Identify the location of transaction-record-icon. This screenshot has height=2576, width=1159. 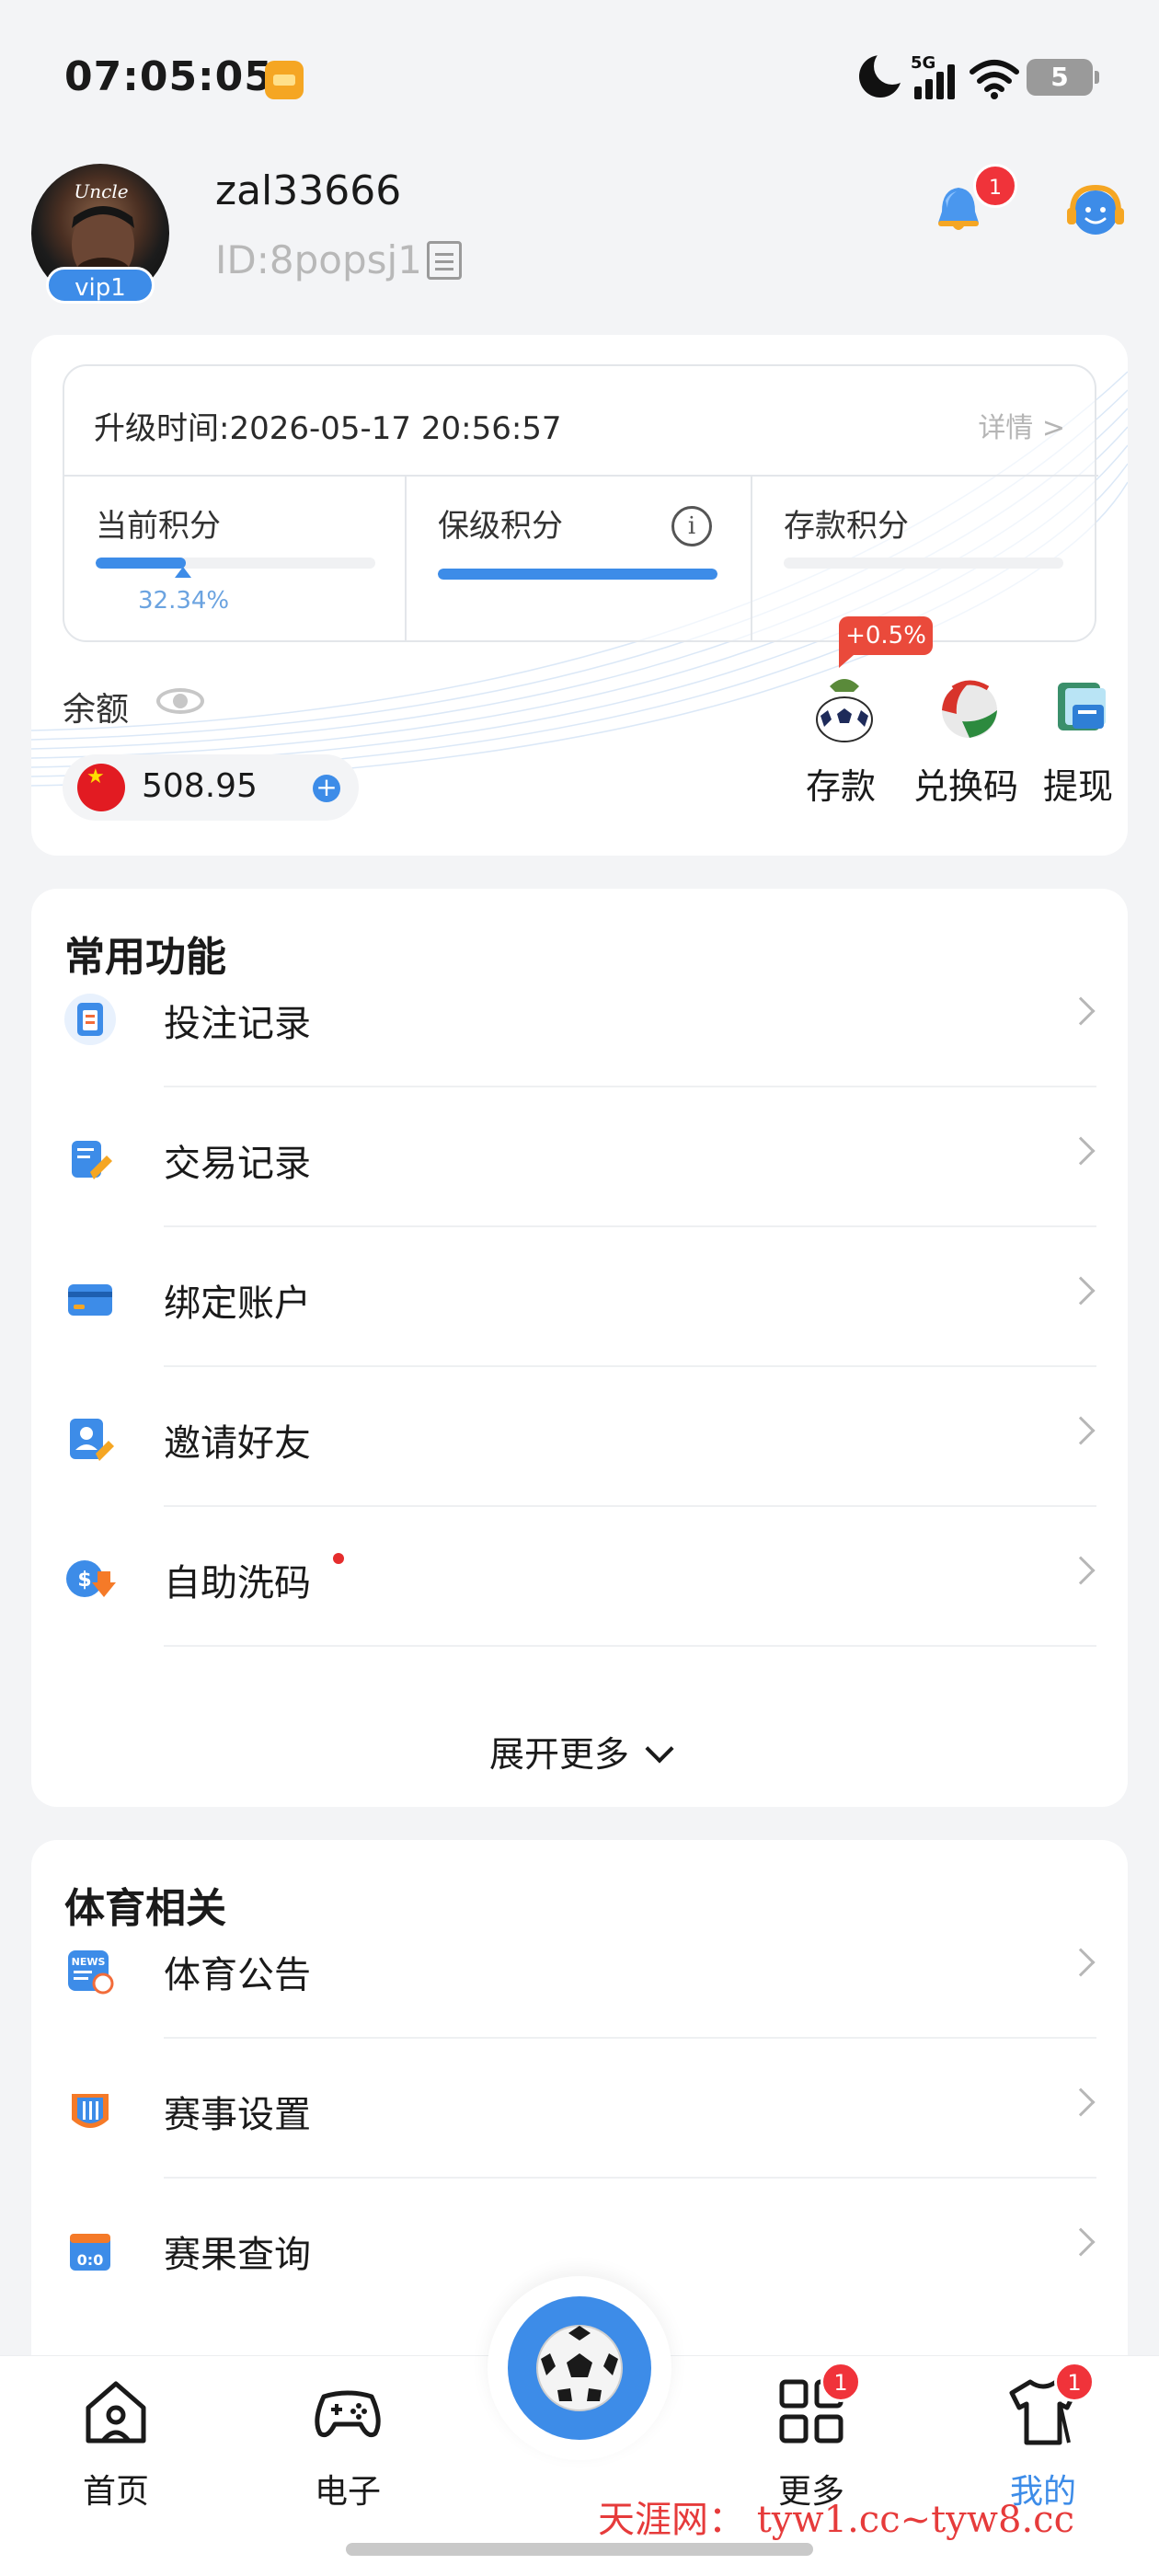
(92, 1160).